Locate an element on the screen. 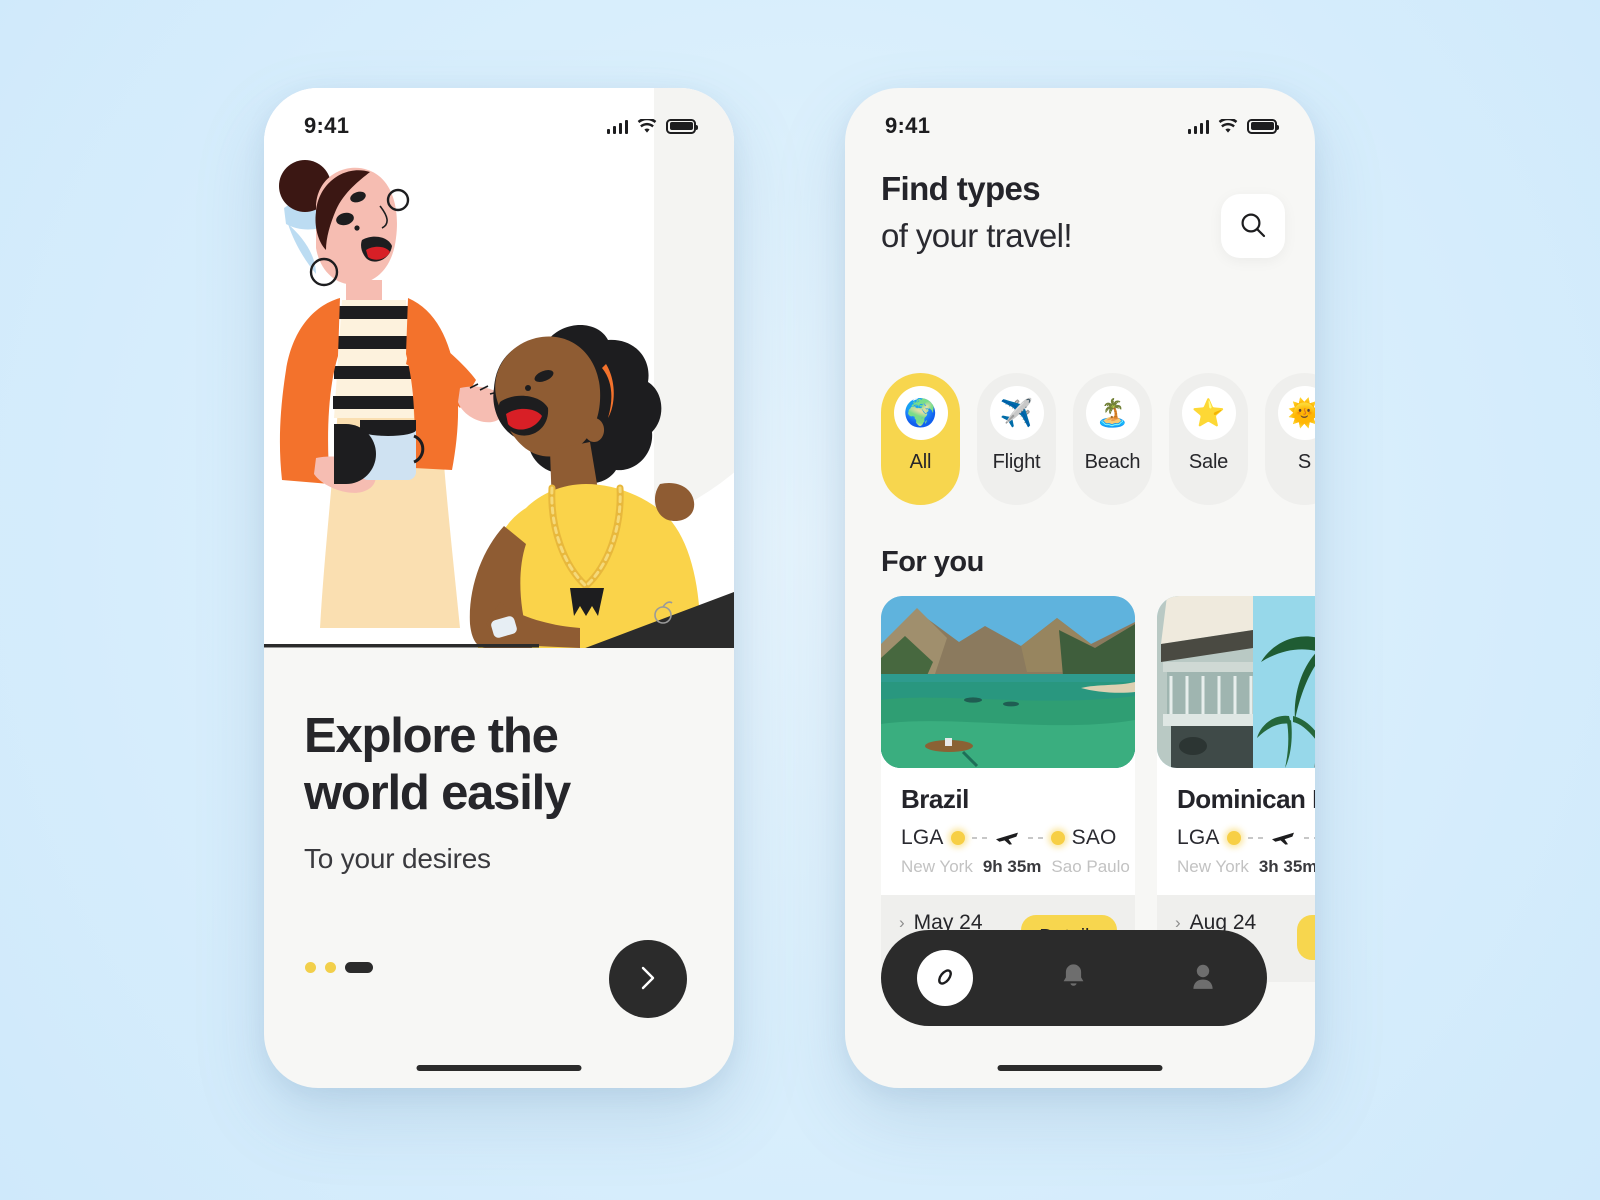 Image resolution: width=1600 pixels, height=1200 pixels. page-title: Explore the world easily is located at coordinates (504, 765).